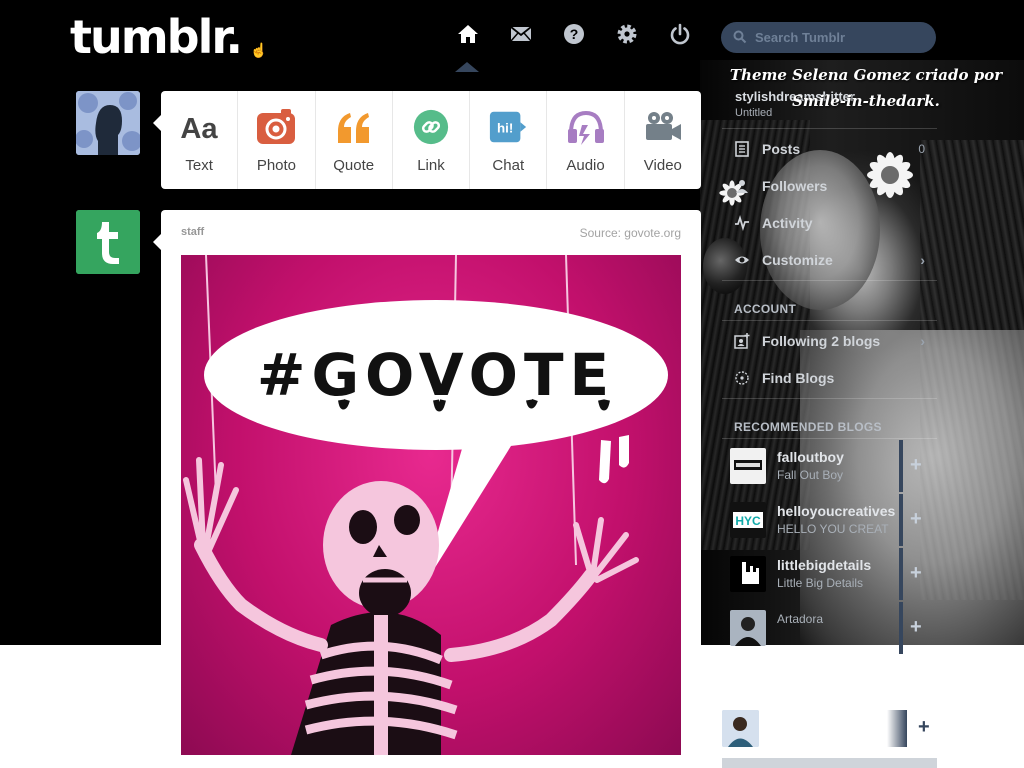 The height and width of the screenshot is (768, 1024). I want to click on post-type-label: Audio, so click(585, 165).